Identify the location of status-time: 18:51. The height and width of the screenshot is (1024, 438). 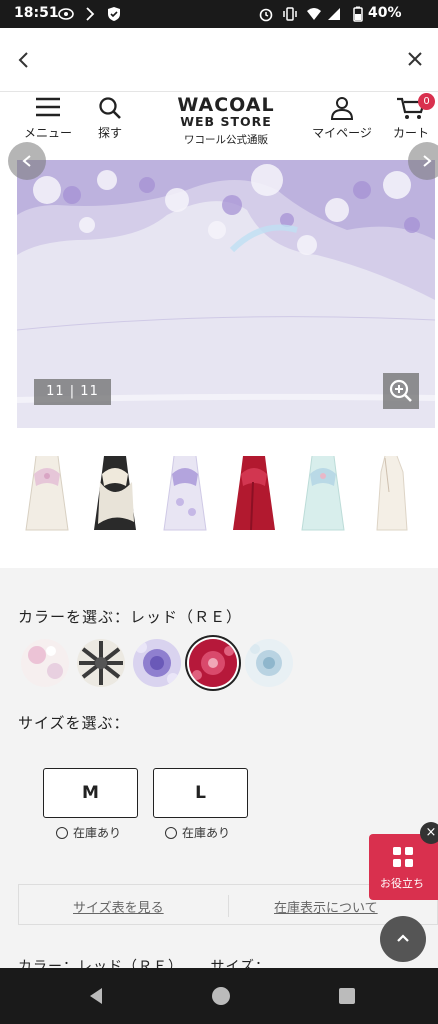
(36, 13).